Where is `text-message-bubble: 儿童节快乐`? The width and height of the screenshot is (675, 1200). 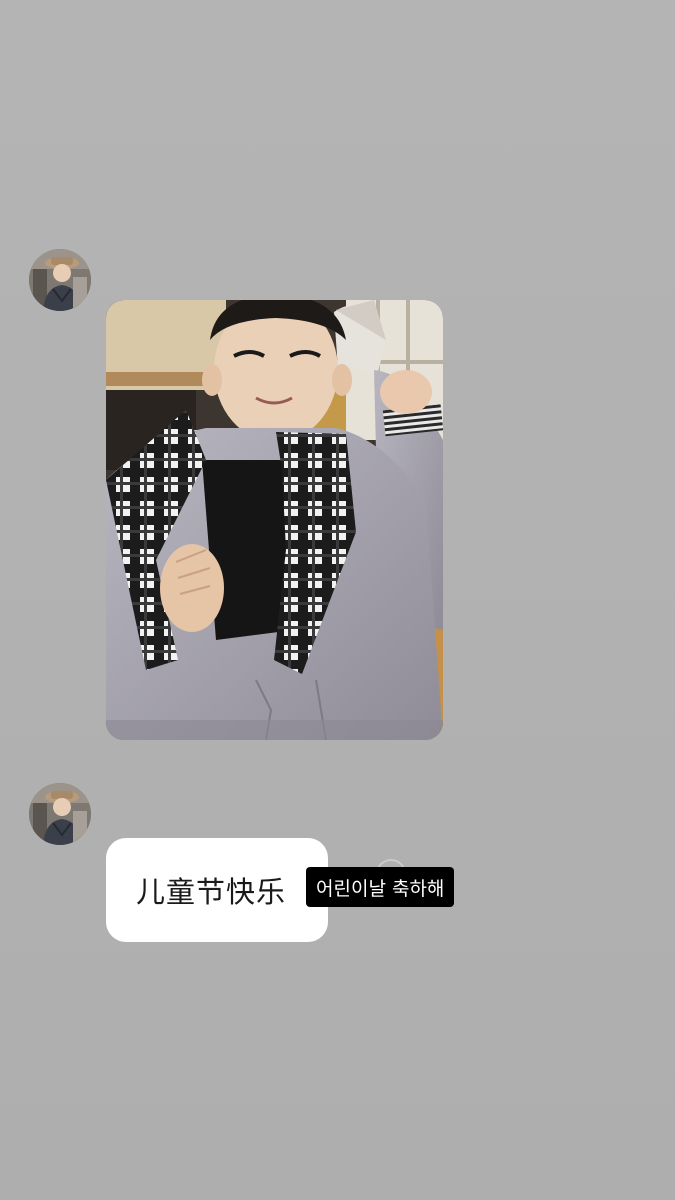 text-message-bubble: 儿童节快乐 is located at coordinates (217, 890).